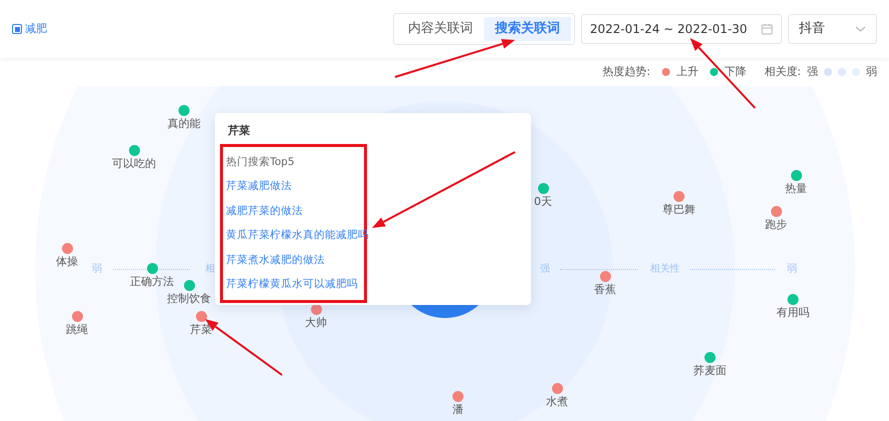 Image resolution: width=889 pixels, height=421 pixels. What do you see at coordinates (626, 72) in the screenshot?
I see `trend-legend-label: 热度趋势:` at bounding box center [626, 72].